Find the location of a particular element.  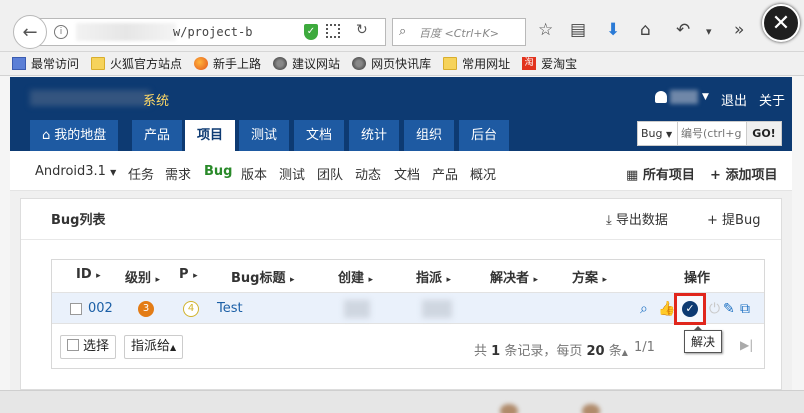

subnav-dynamic: 动态 is located at coordinates (368, 173).